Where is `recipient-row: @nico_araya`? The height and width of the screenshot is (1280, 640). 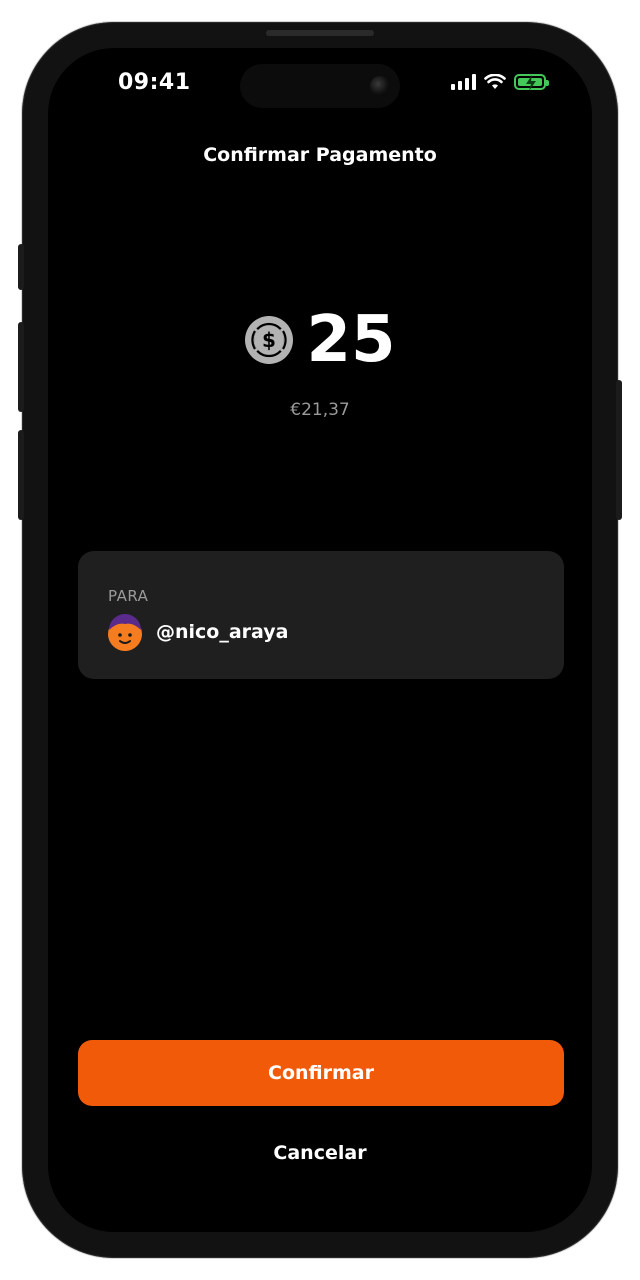
recipient-row: @nico_araya is located at coordinates (197, 632).